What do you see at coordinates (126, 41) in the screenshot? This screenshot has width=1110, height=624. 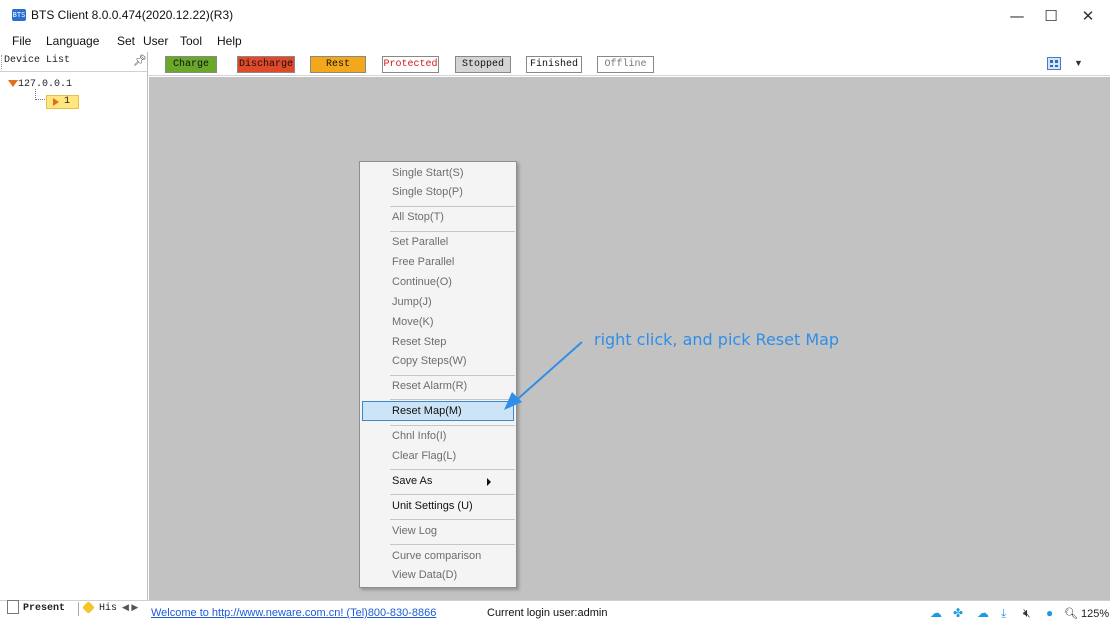 I see `menu-set: Set` at bounding box center [126, 41].